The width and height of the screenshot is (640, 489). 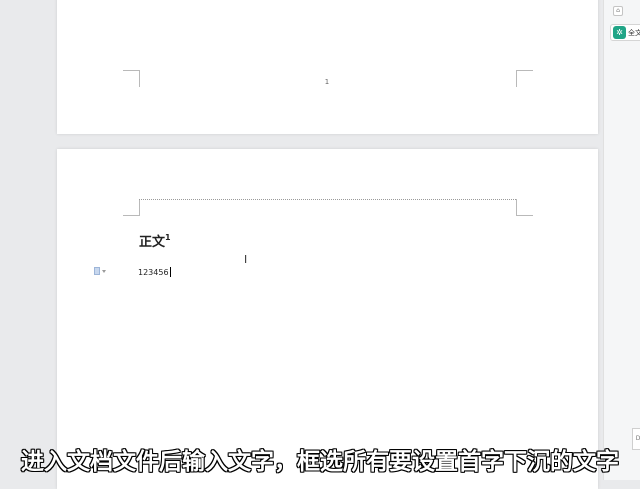 I want to click on body-text-content: 123456, so click(x=153, y=272).